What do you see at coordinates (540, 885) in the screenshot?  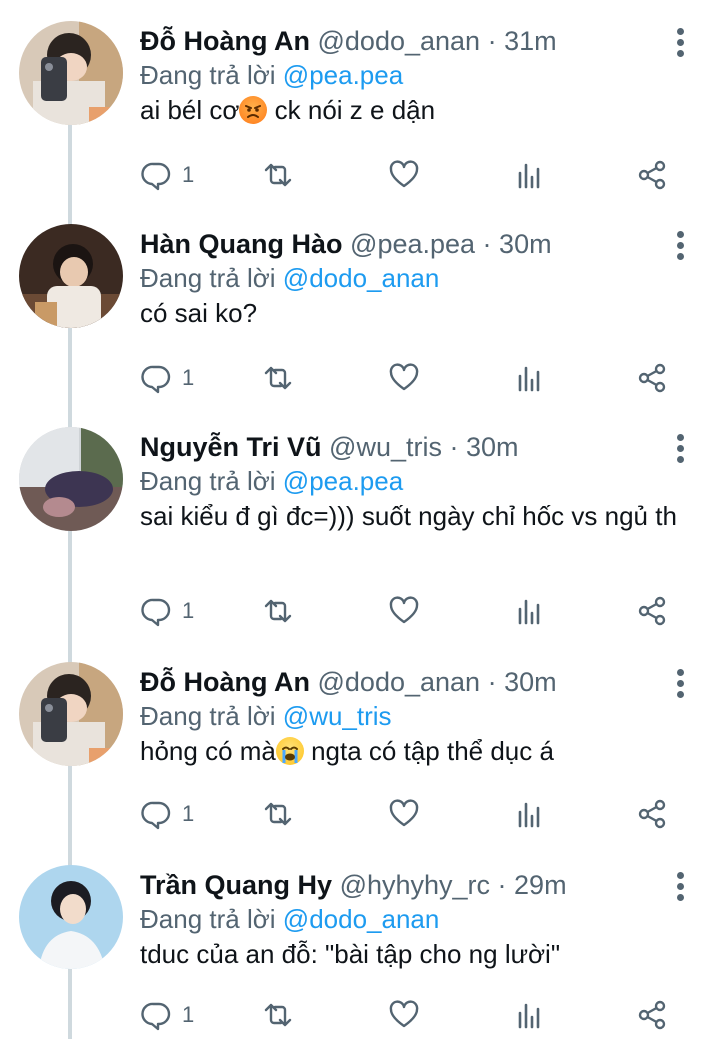 I see `timestamp: 29m` at bounding box center [540, 885].